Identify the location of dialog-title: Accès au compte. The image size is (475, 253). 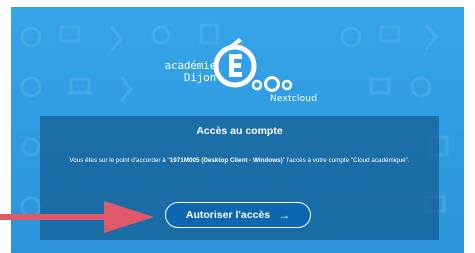
(239, 131).